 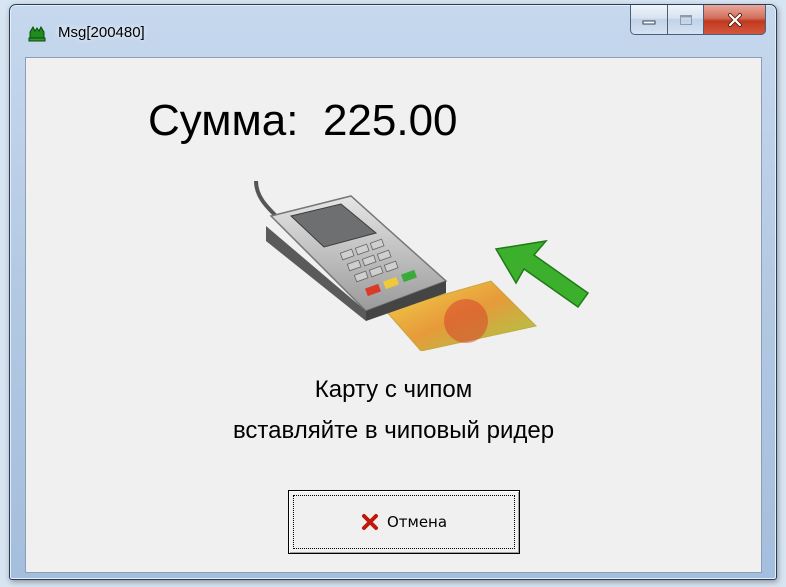 What do you see at coordinates (369, 522) in the screenshot?
I see `red-x-icon` at bounding box center [369, 522].